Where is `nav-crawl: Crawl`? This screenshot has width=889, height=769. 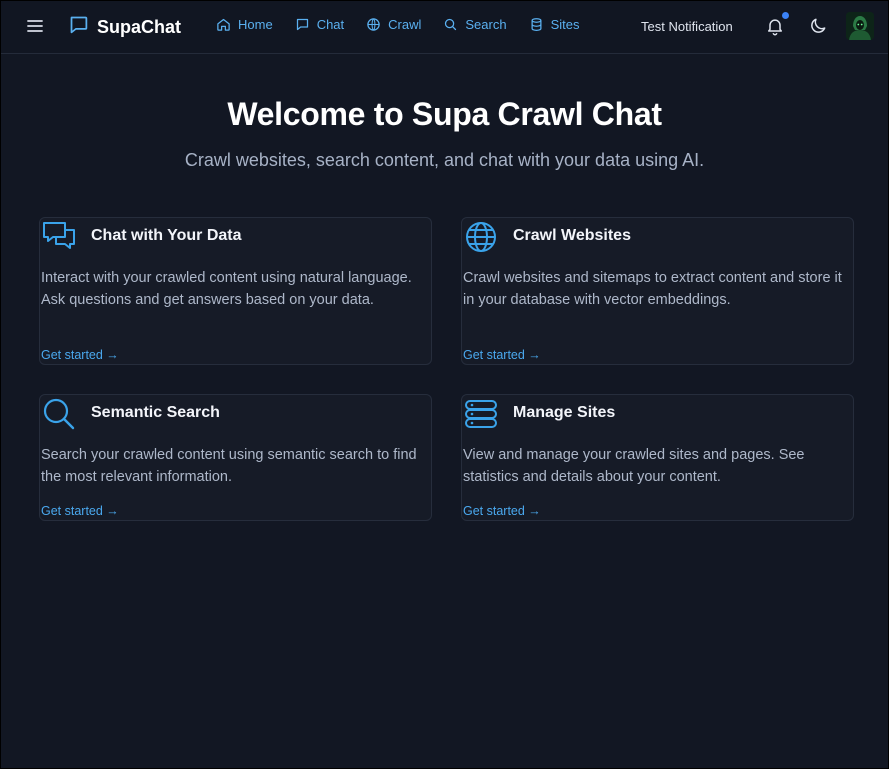 nav-crawl: Crawl is located at coordinates (393, 24).